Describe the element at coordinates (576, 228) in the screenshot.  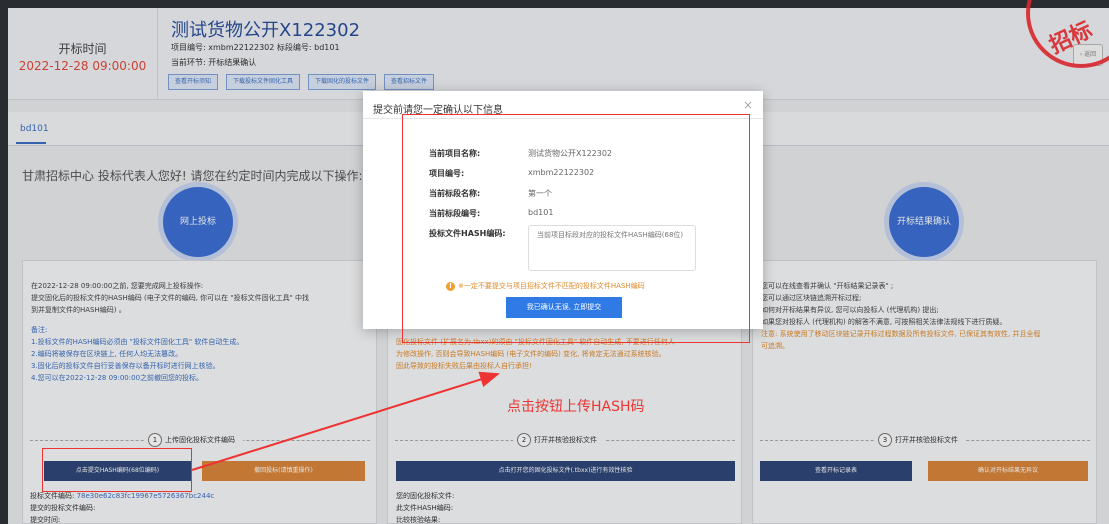
I see `annotation-box-dialog` at that location.